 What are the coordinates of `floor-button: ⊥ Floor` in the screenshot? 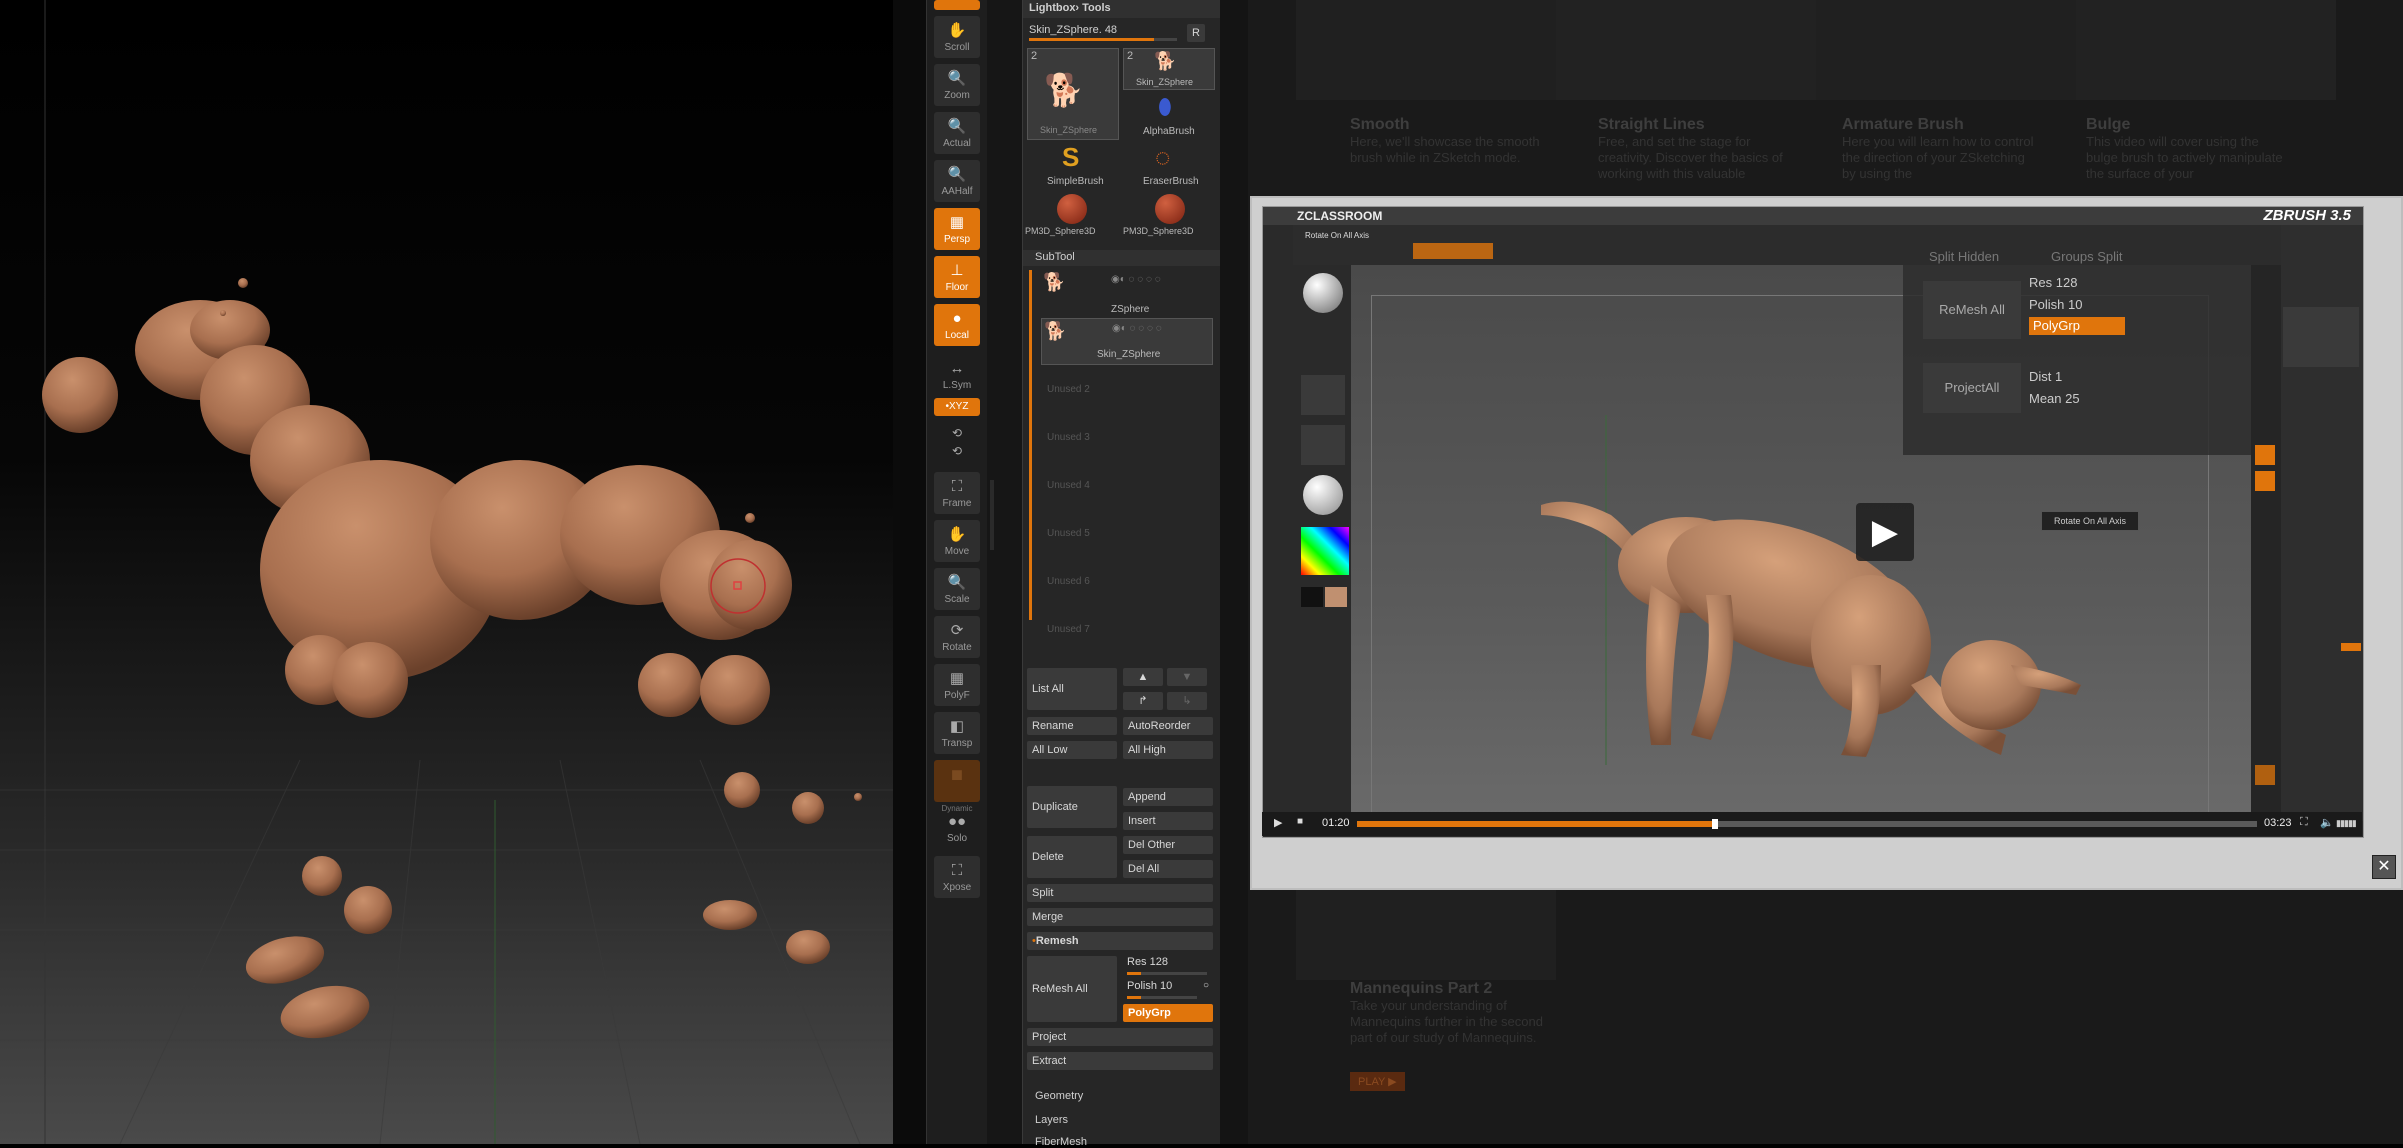 It's located at (957, 277).